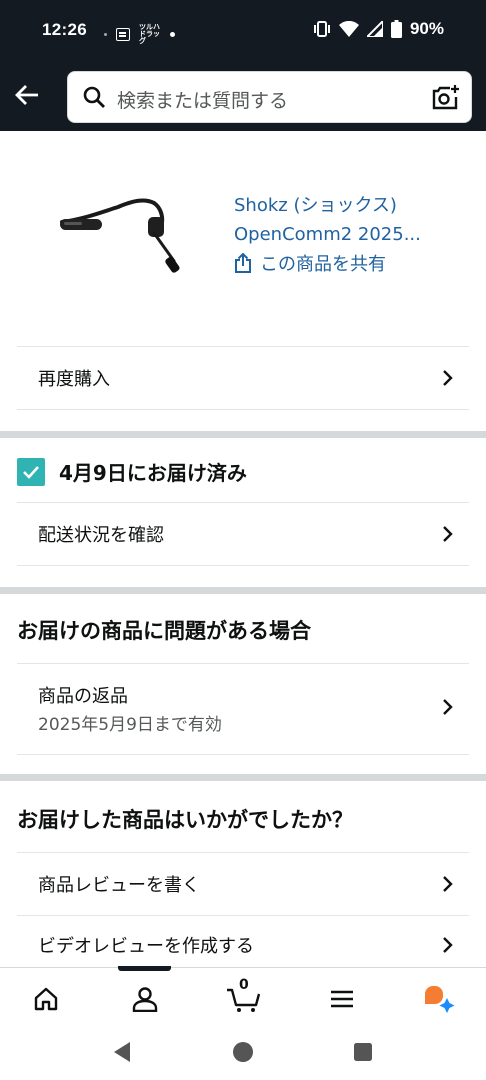 The height and width of the screenshot is (1080, 486). I want to click on home-icon, so click(46, 999).